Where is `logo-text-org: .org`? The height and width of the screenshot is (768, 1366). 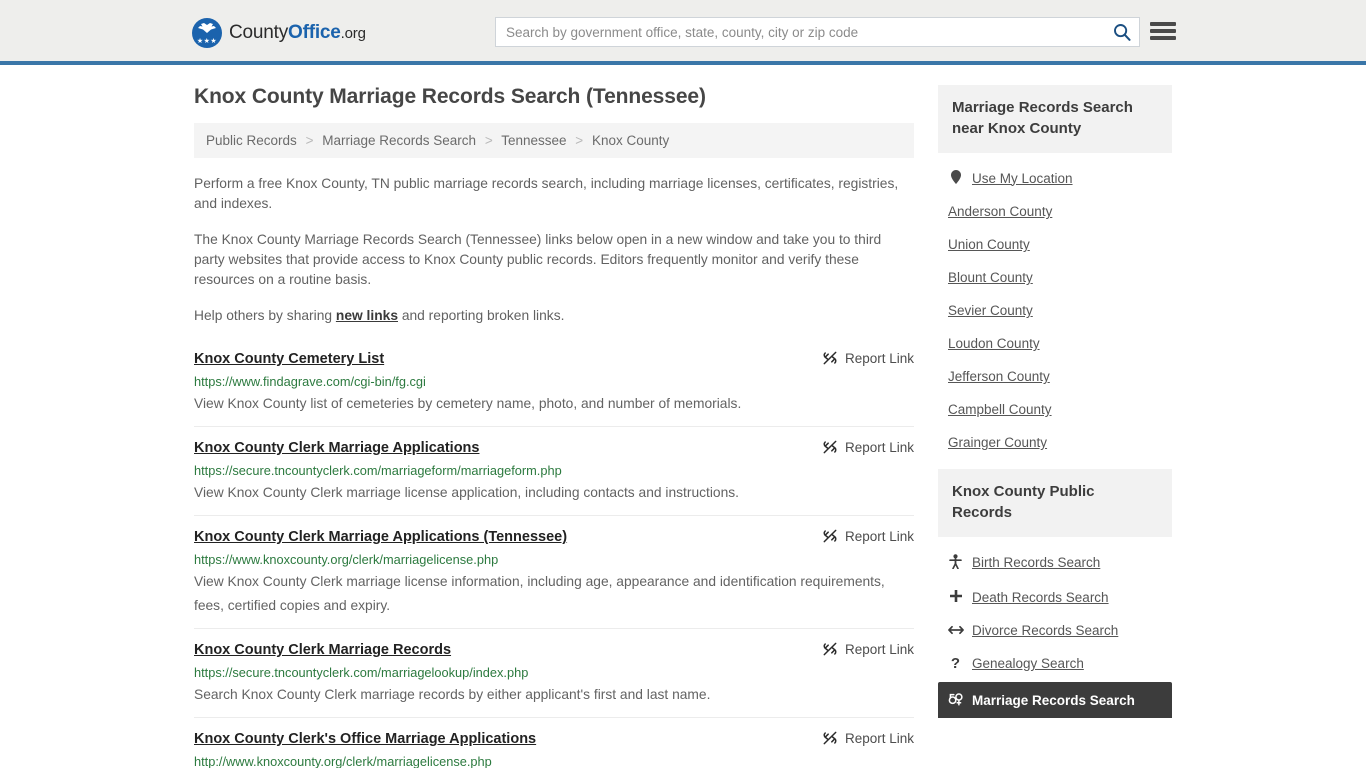 logo-text-org: .org is located at coordinates (353, 33).